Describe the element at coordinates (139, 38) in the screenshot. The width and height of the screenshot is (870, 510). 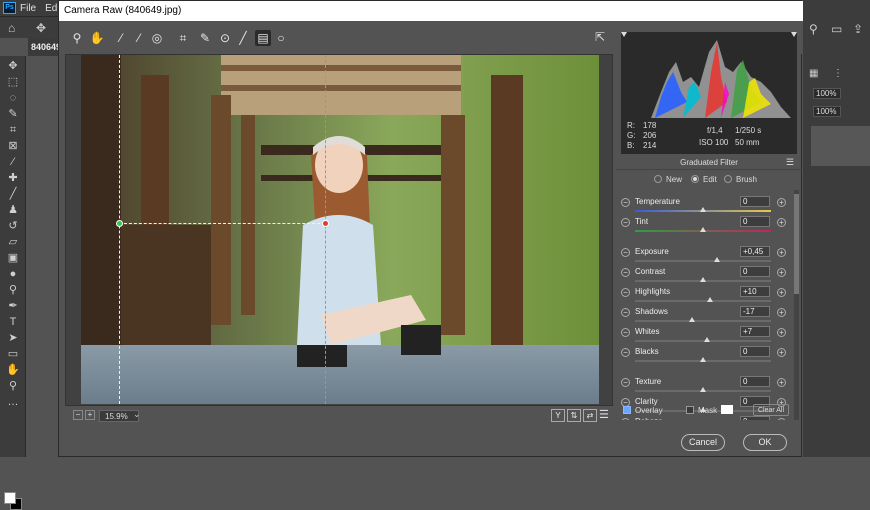
I see `color-sampler-icon: ⁄` at that location.